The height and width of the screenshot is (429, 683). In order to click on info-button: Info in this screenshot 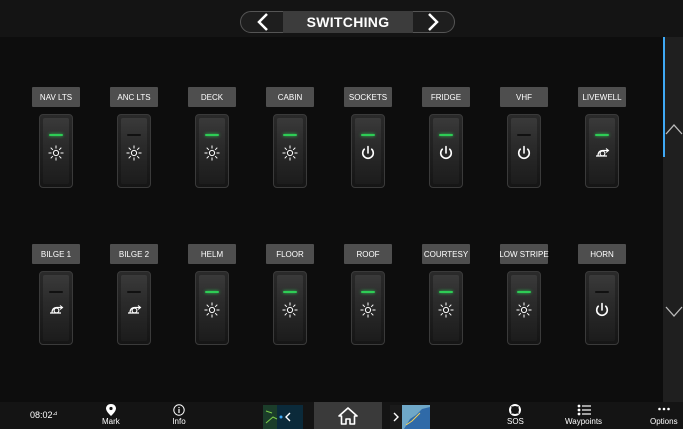, I will do `click(179, 415)`.